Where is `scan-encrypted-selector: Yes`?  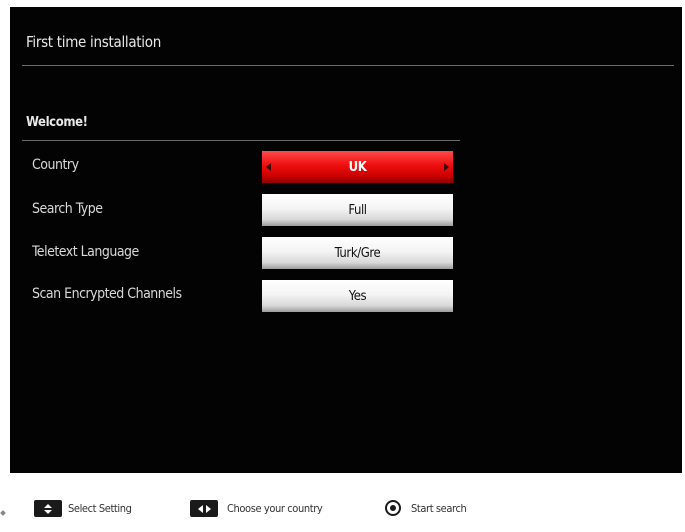 scan-encrypted-selector: Yes is located at coordinates (357, 296).